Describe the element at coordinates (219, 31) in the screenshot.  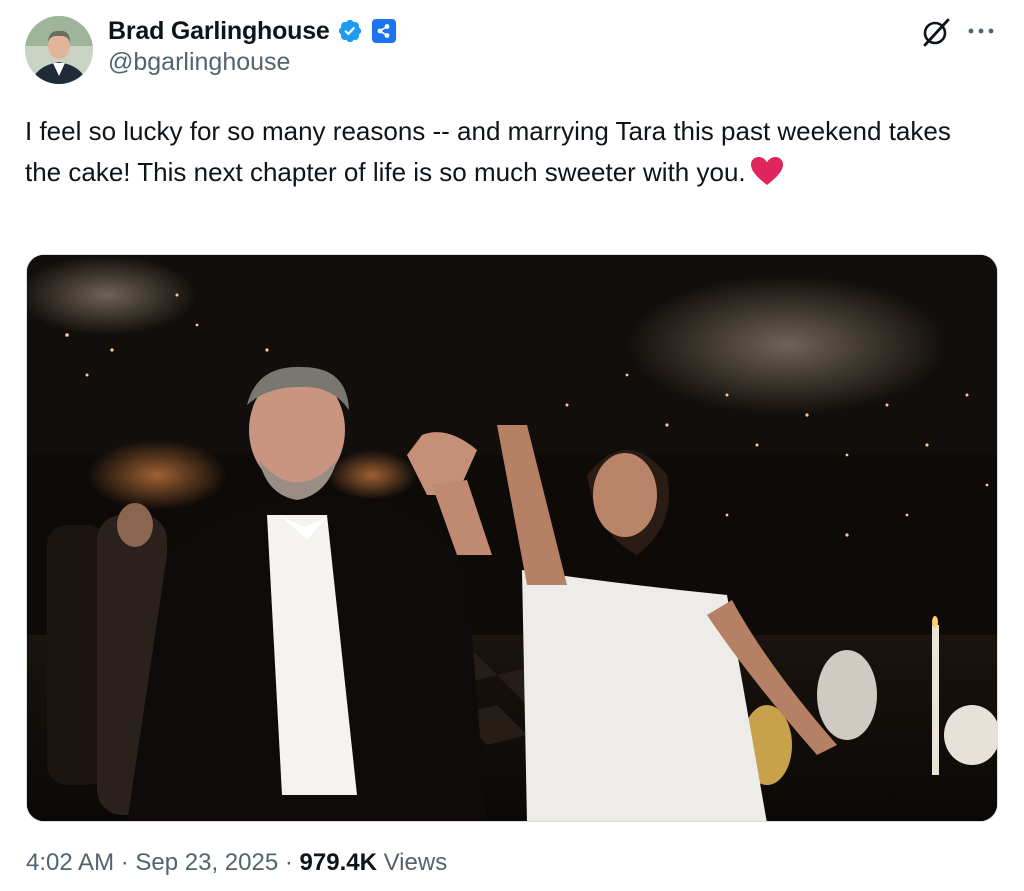
I see `author-display-name: Brad Garlinghouse` at that location.